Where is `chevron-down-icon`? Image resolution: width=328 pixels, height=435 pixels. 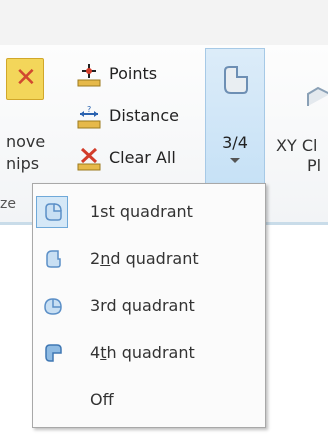 chevron-down-icon is located at coordinates (235, 160).